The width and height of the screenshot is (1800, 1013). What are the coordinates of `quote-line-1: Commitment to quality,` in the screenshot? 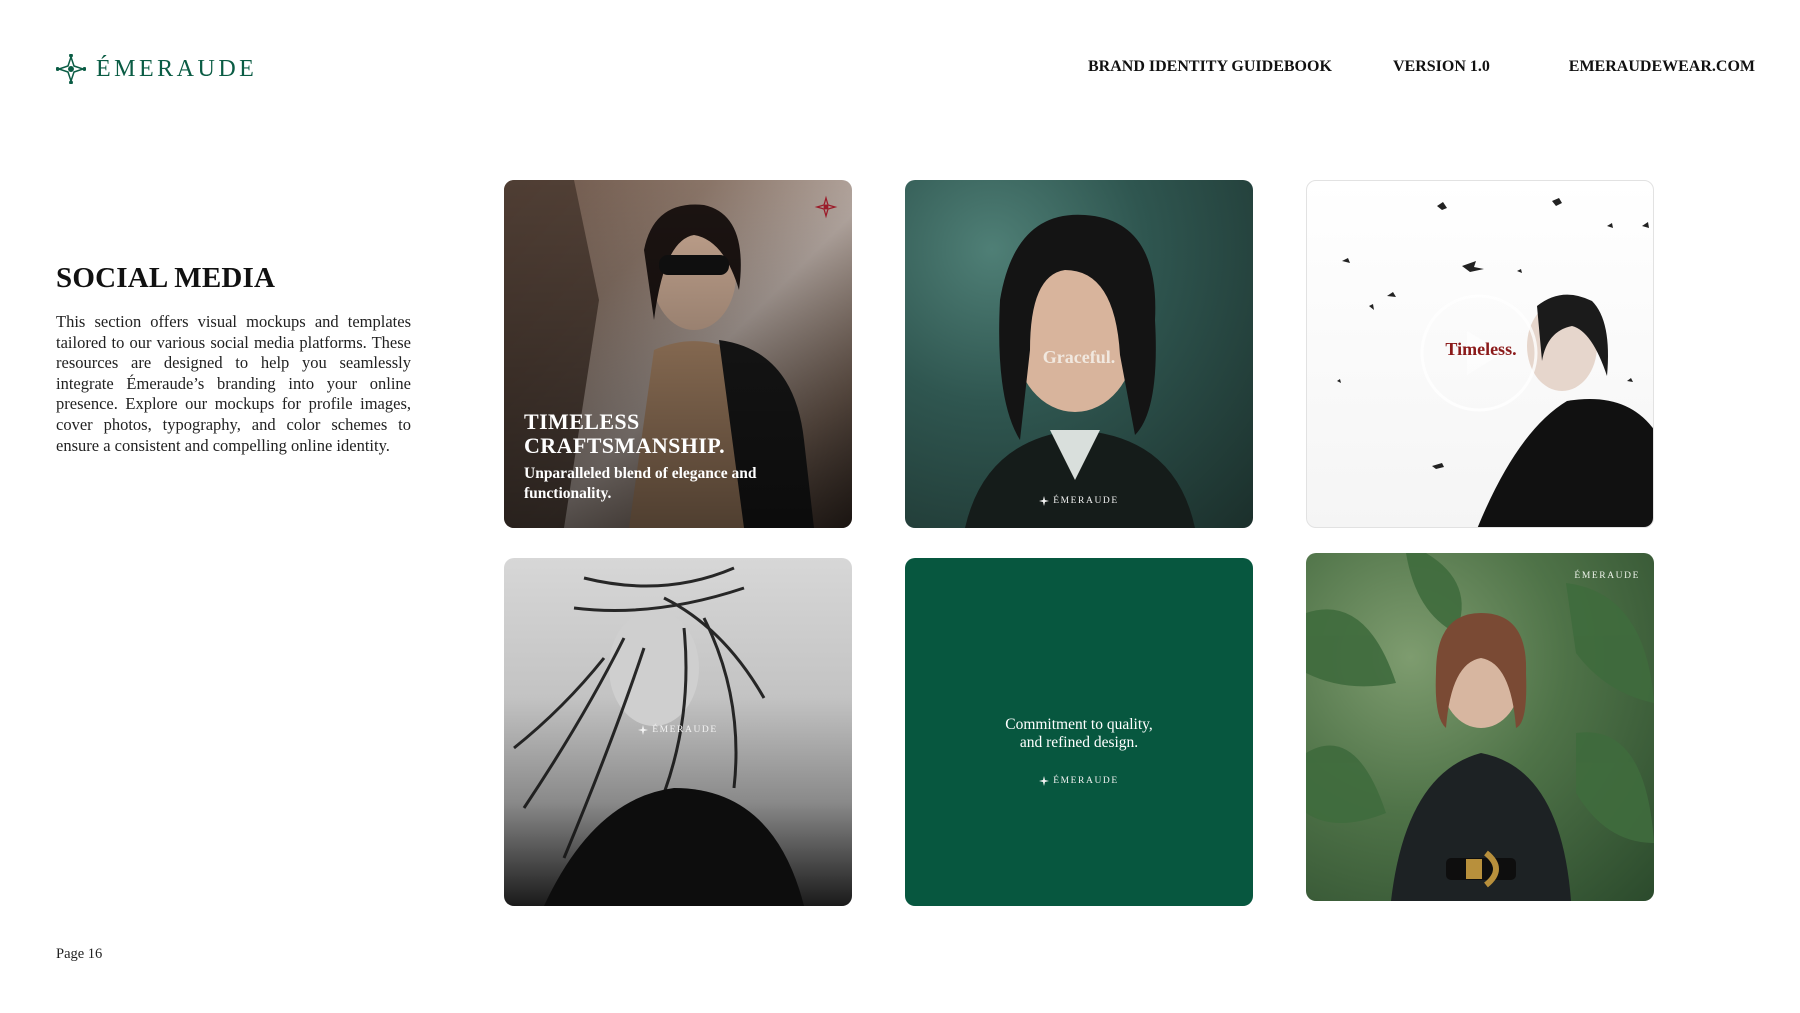 It's located at (1079, 724).